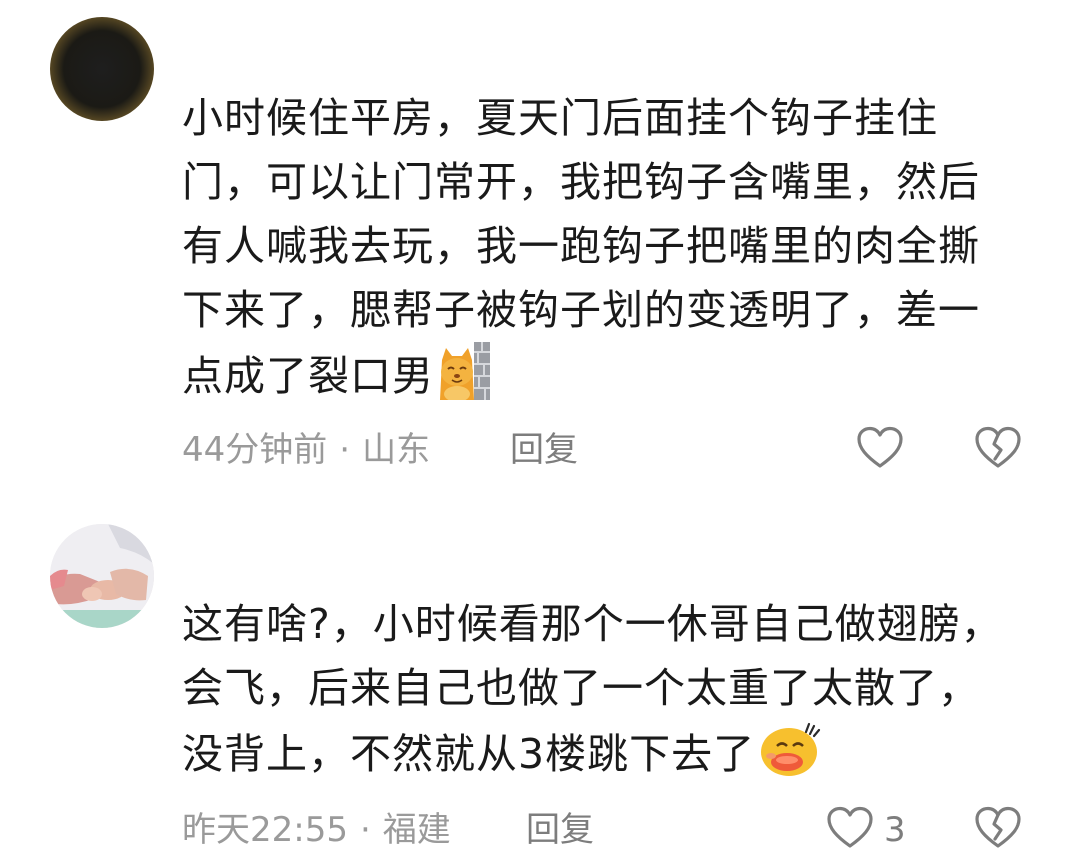 The image size is (1080, 858). I want to click on comment-meta: 44分钟前 · 山东, so click(306, 450).